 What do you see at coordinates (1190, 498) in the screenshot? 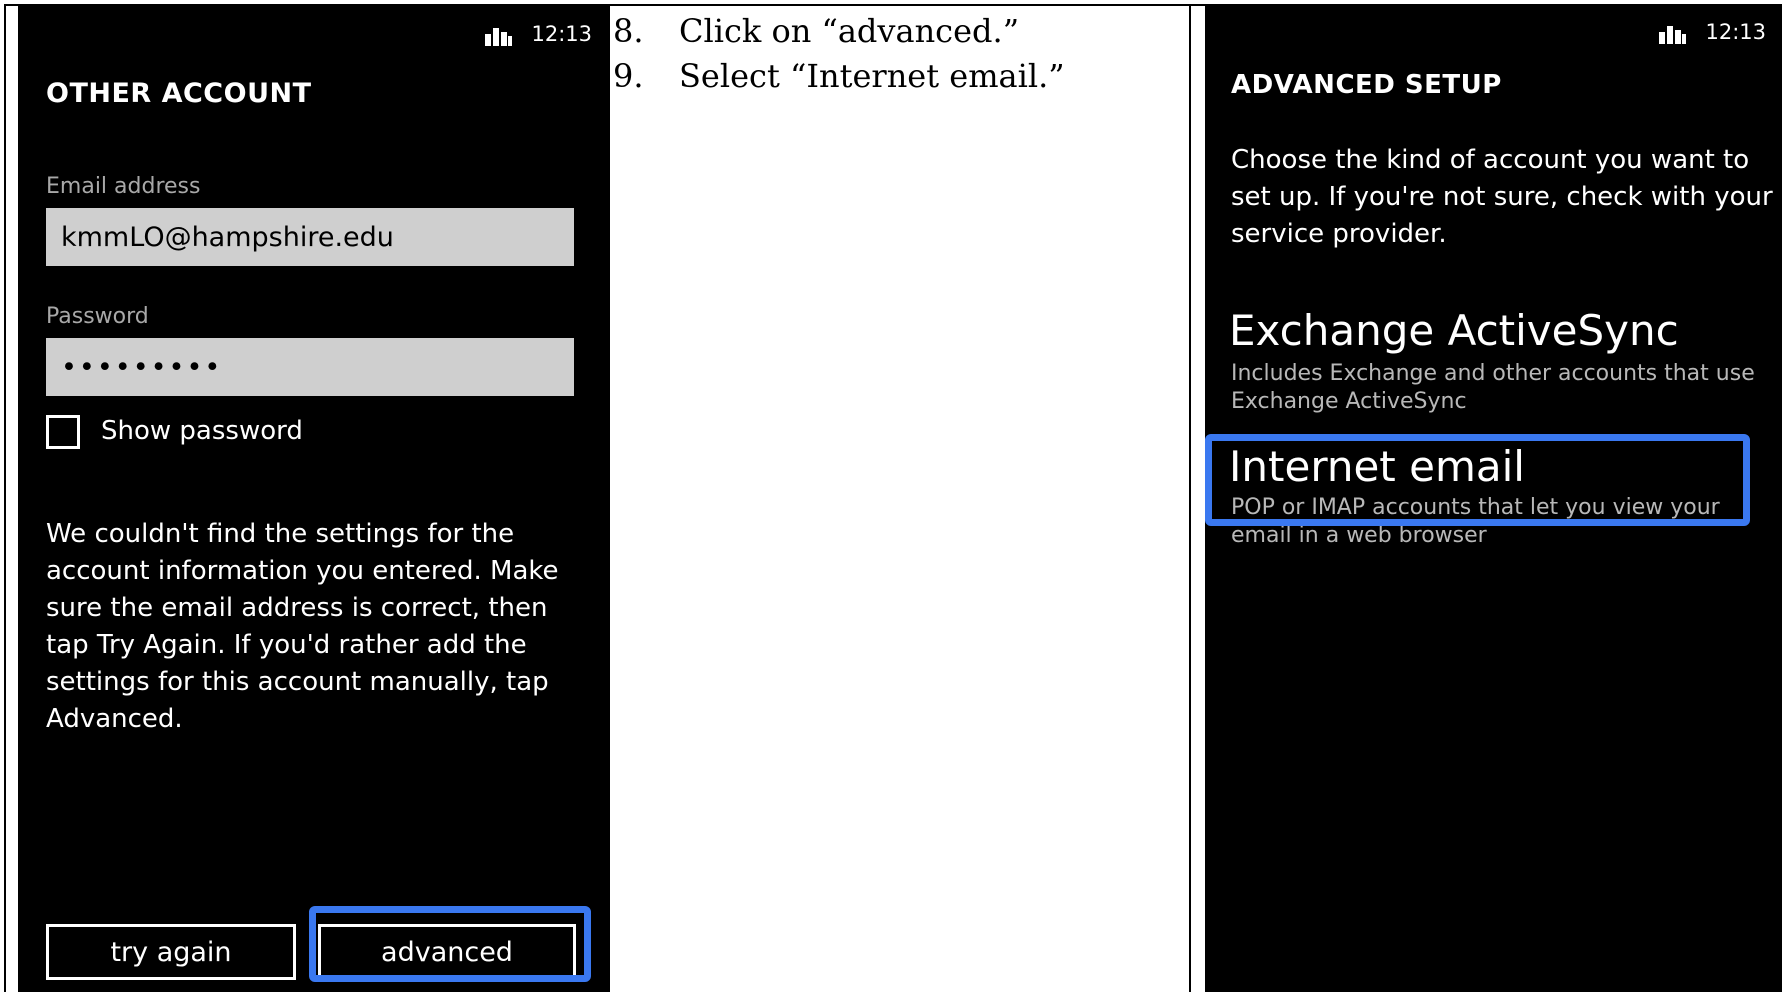
I see `table-border-middle` at bounding box center [1190, 498].